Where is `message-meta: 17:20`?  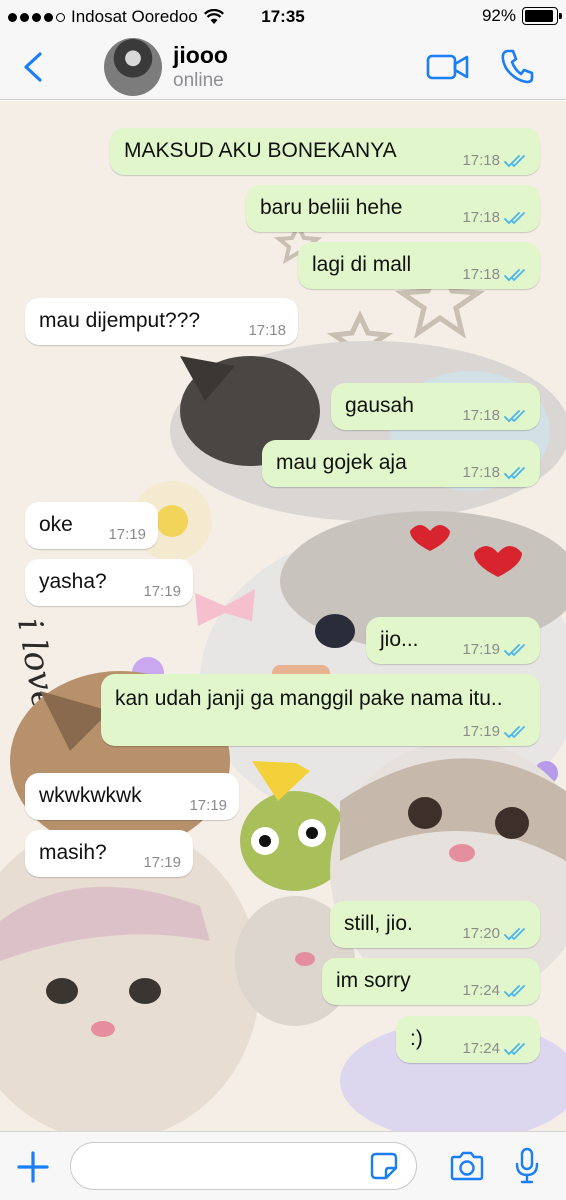
message-meta: 17:20 is located at coordinates (496, 933).